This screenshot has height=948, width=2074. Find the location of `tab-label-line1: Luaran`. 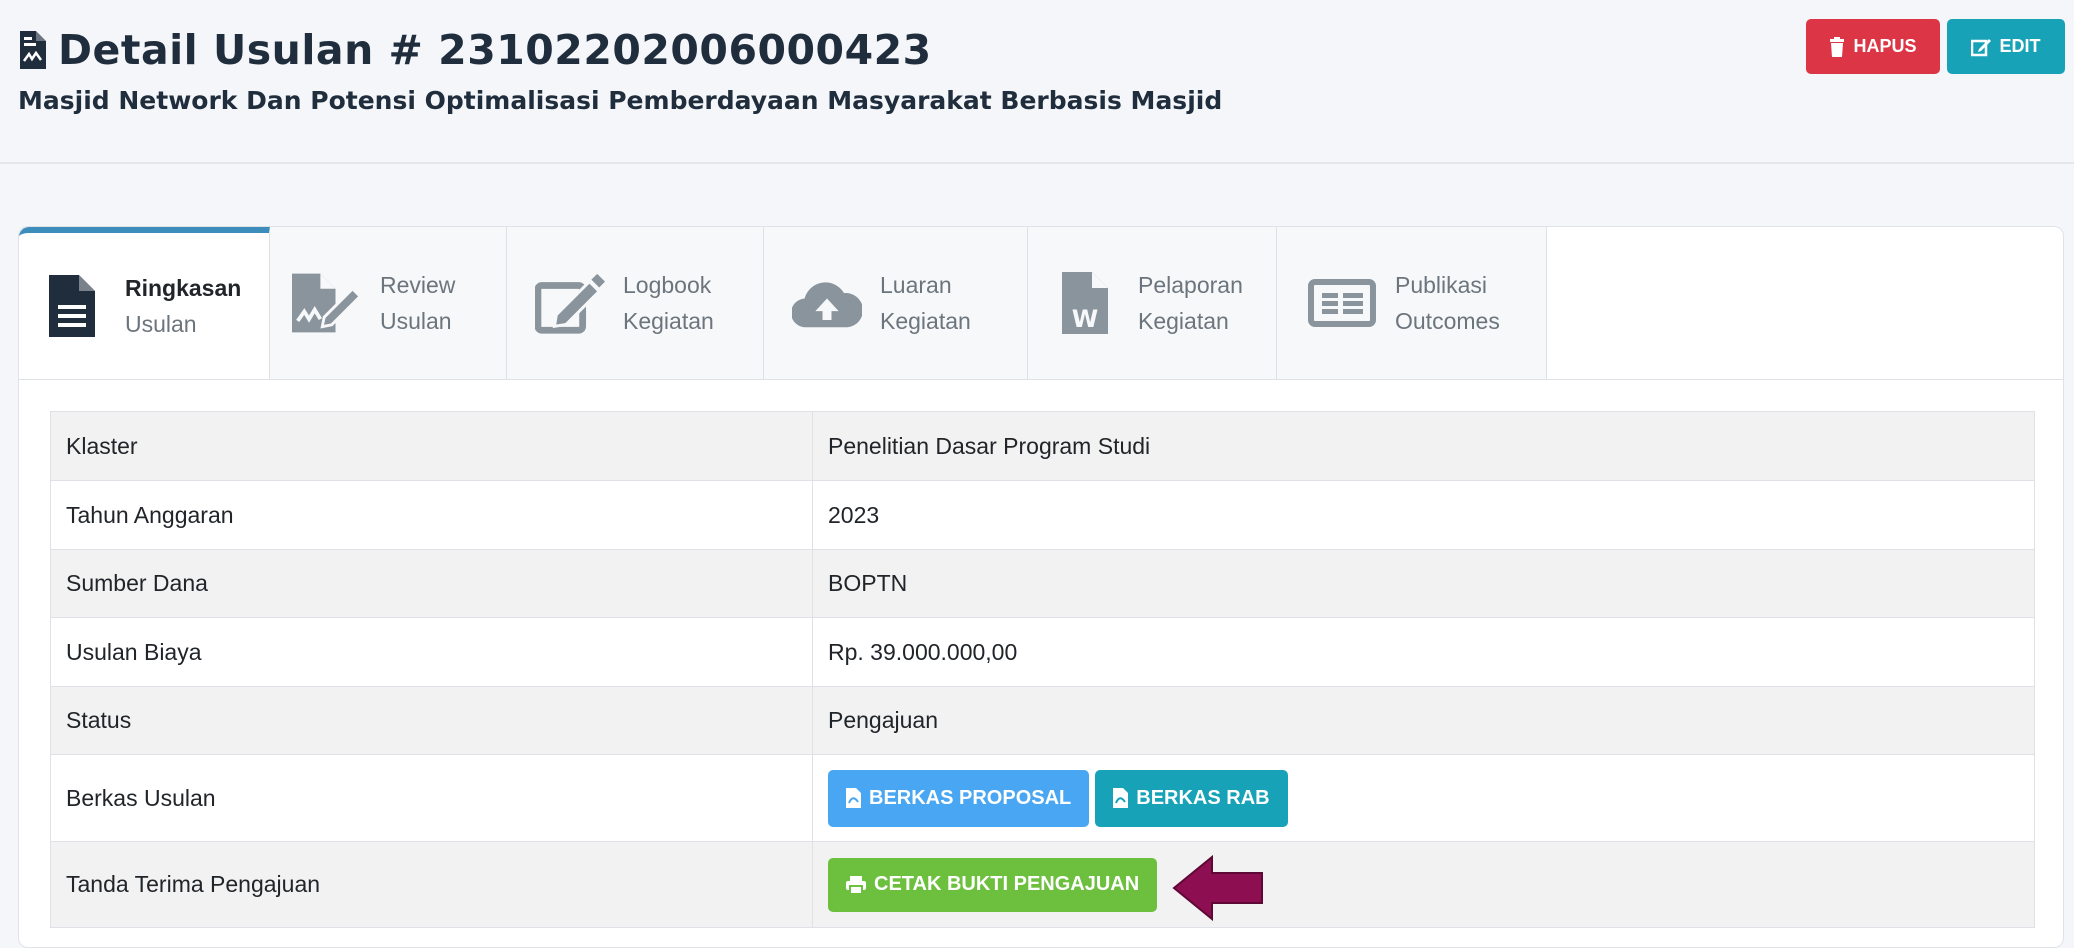

tab-label-line1: Luaran is located at coordinates (916, 285).